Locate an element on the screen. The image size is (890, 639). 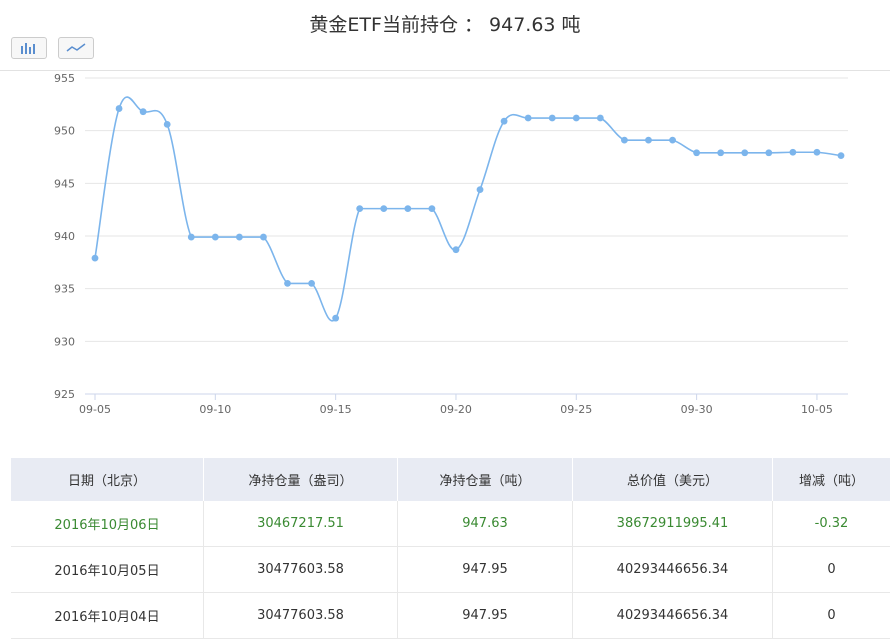
x-tick-label: 09-30 is located at coordinates (697, 409).